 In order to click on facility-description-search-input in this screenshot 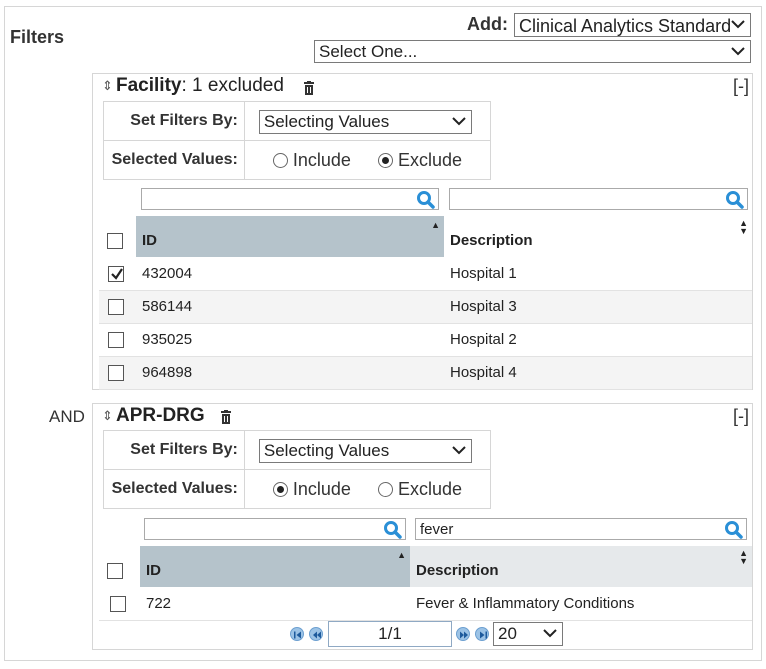, I will do `click(598, 199)`.